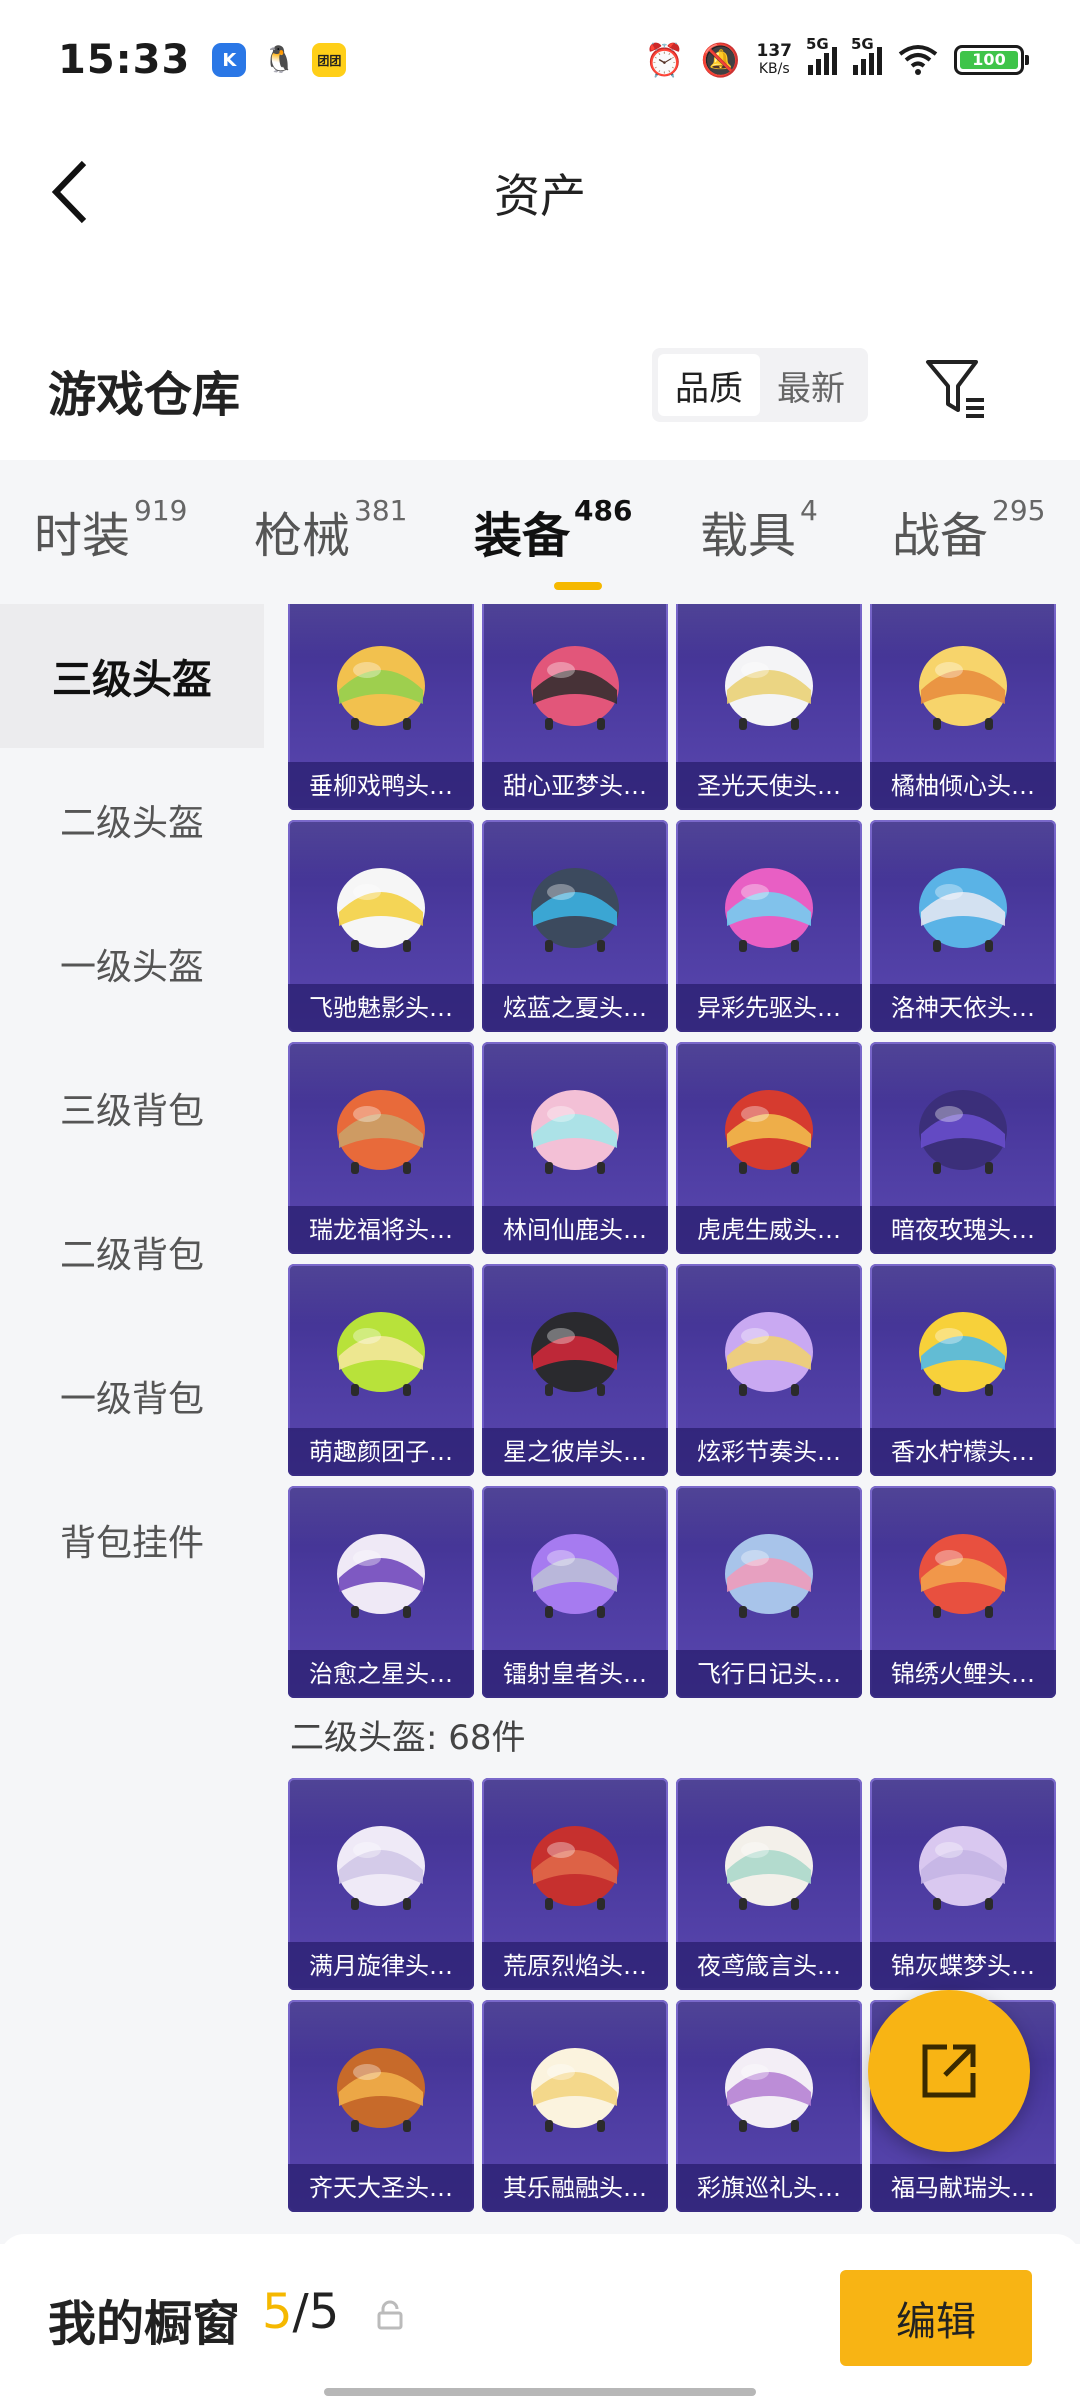 This screenshot has height=2400, width=1080. I want to click on category-tabs: 时装 919 枪械 381 装备 486 载具 4 战备 295, so click(540, 532).